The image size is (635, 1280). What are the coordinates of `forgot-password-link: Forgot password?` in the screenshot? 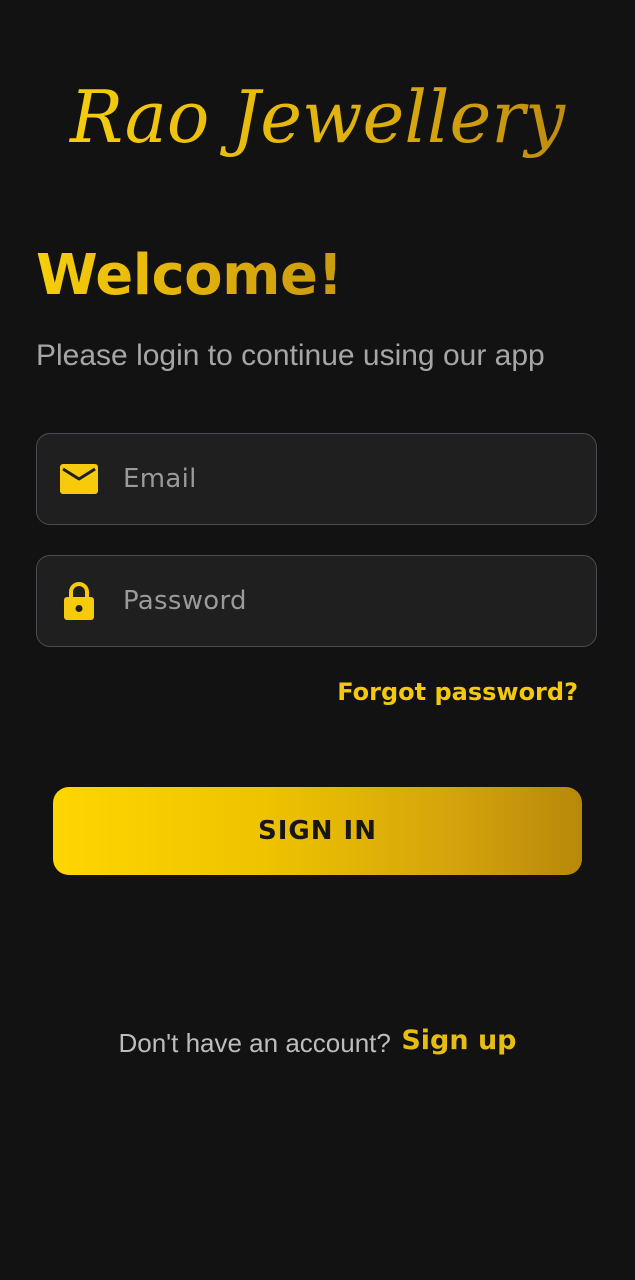 It's located at (457, 692).